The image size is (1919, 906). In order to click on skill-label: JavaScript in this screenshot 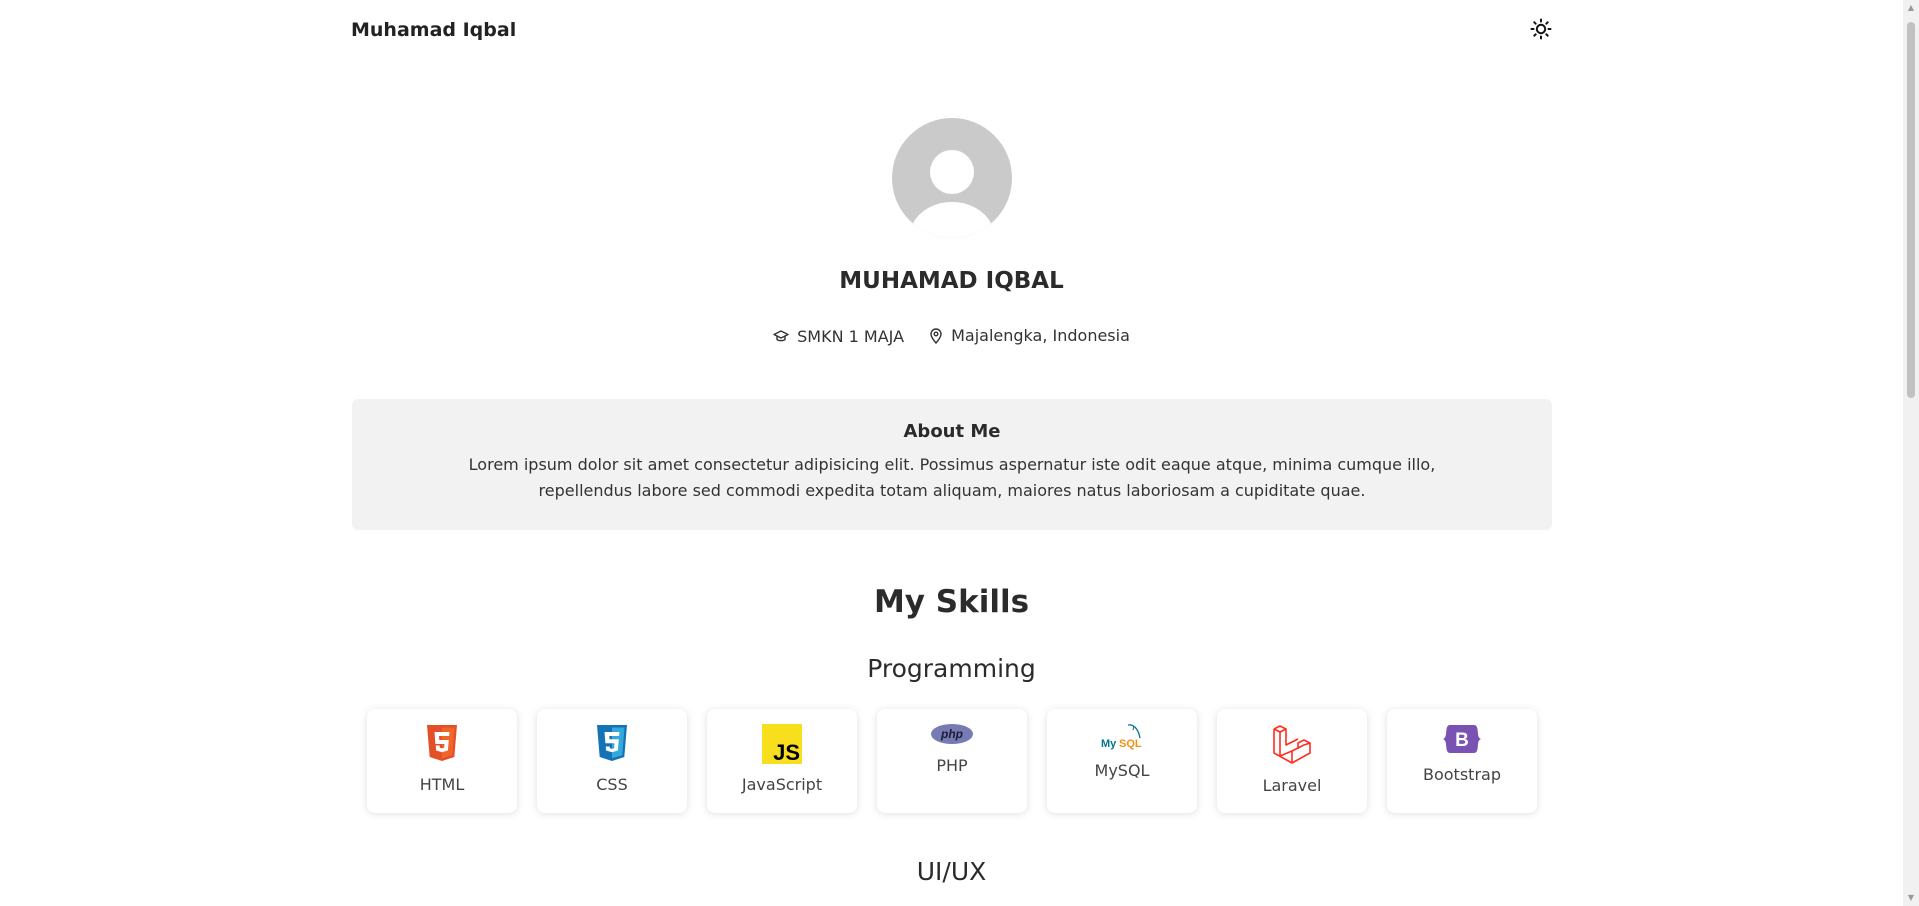, I will do `click(782, 784)`.